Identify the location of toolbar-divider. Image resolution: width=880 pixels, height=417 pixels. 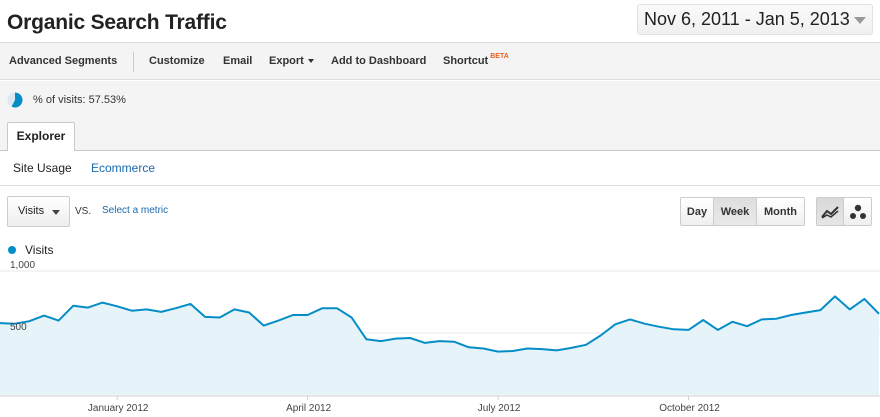
(133, 62).